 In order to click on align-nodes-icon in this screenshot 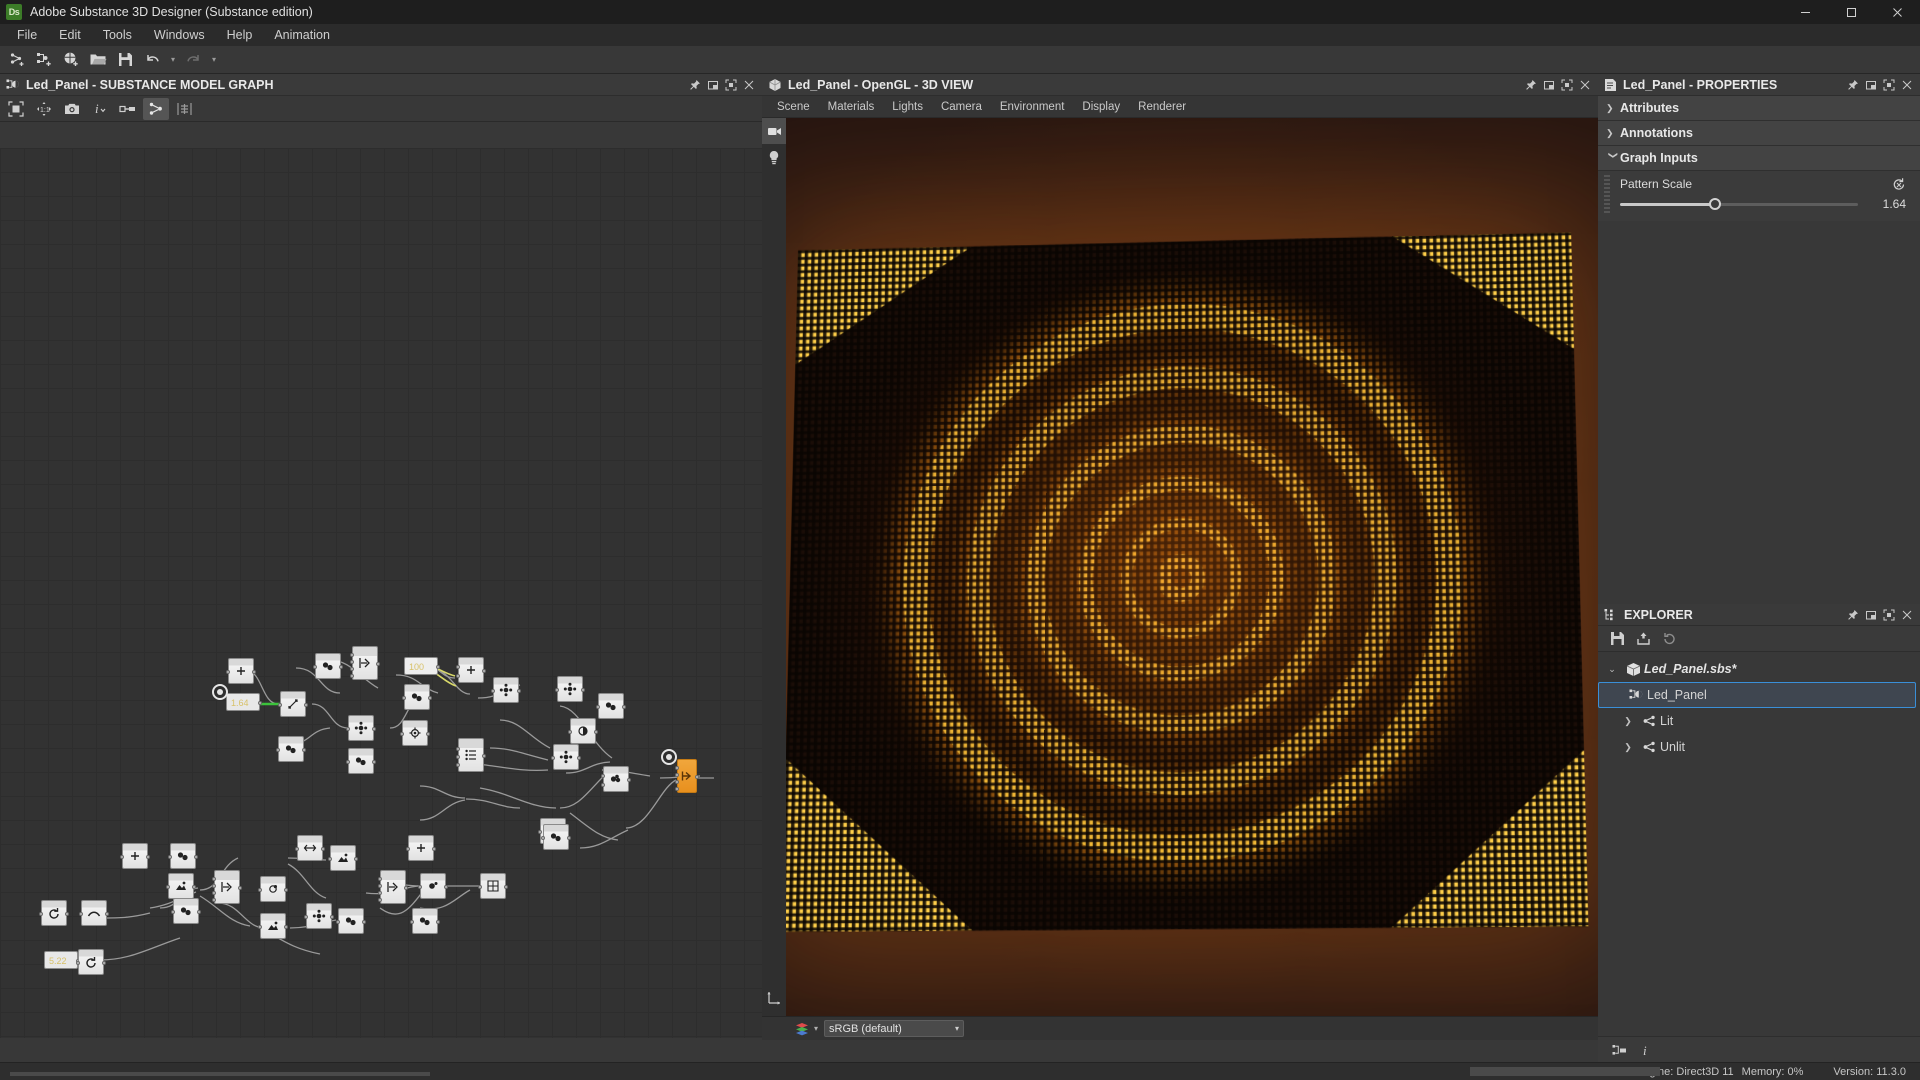, I will do `click(184, 109)`.